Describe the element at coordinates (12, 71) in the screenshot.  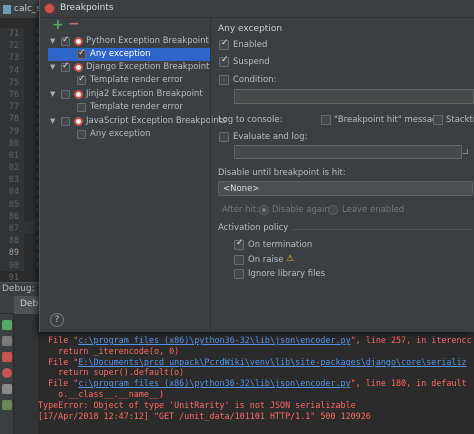
I see `line-number: 74` at that location.